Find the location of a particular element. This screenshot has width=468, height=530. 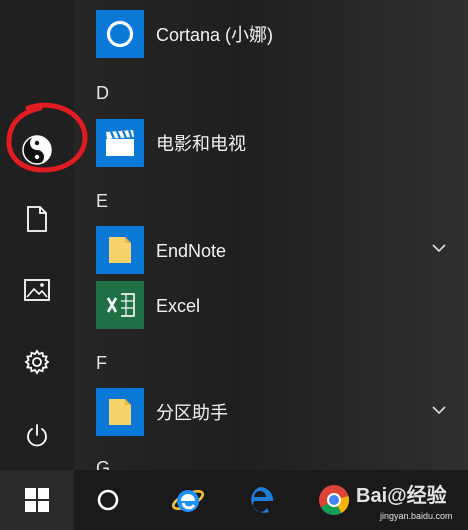

app-item-excel: Excel is located at coordinates (271, 304).